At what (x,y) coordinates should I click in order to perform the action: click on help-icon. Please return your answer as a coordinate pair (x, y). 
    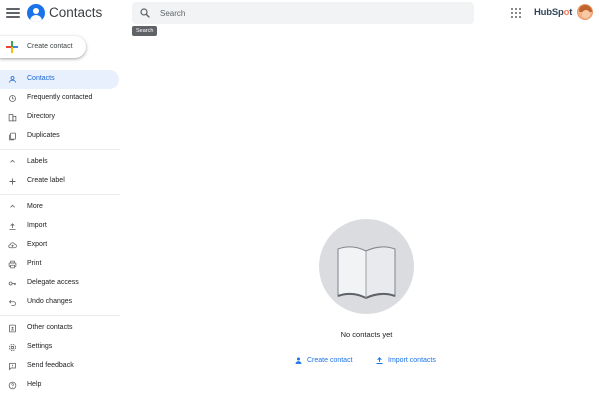
    Looking at the image, I should click on (12, 385).